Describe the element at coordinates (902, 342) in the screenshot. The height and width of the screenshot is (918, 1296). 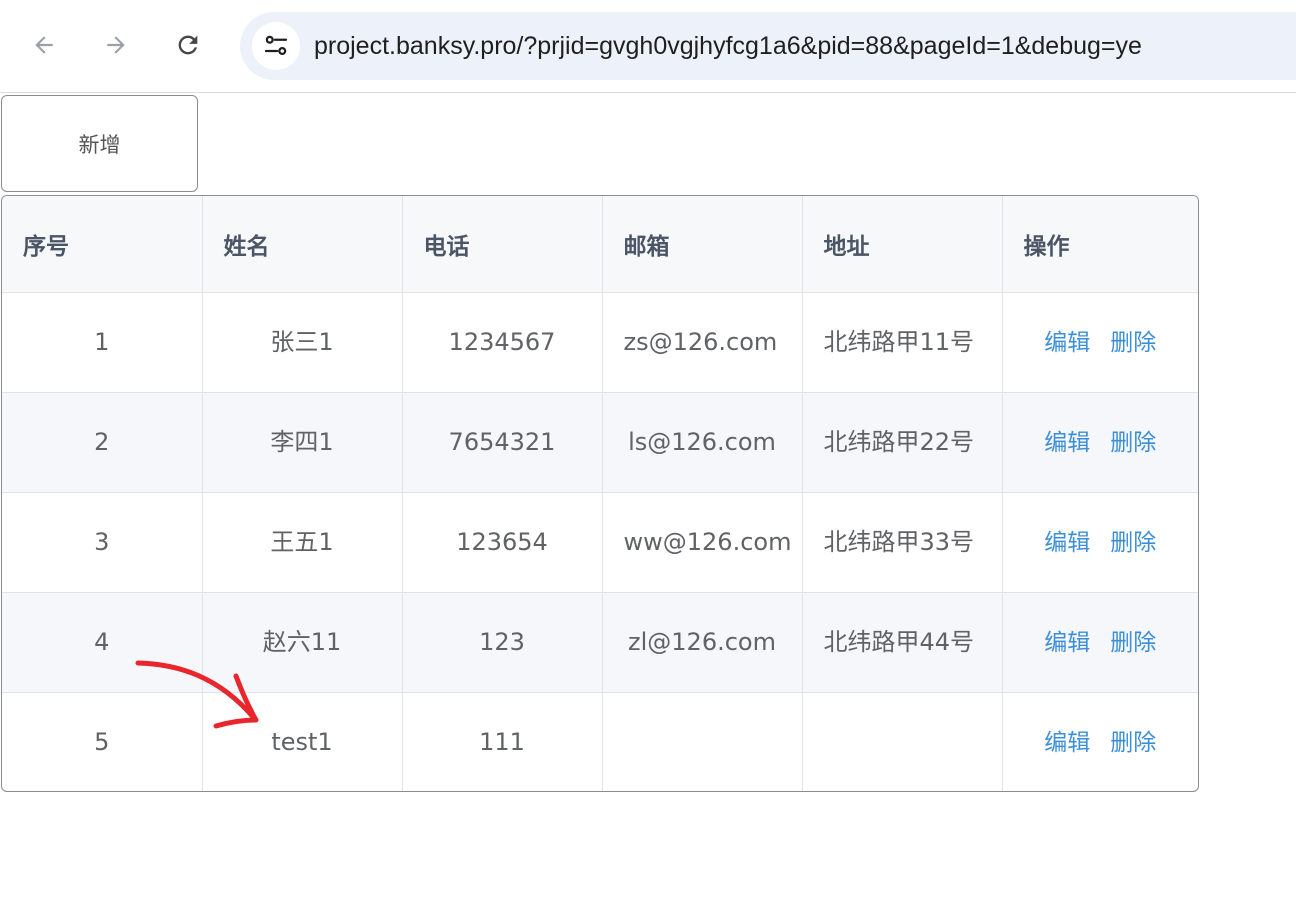
I see `cell-address: 北纬路甲11号` at that location.